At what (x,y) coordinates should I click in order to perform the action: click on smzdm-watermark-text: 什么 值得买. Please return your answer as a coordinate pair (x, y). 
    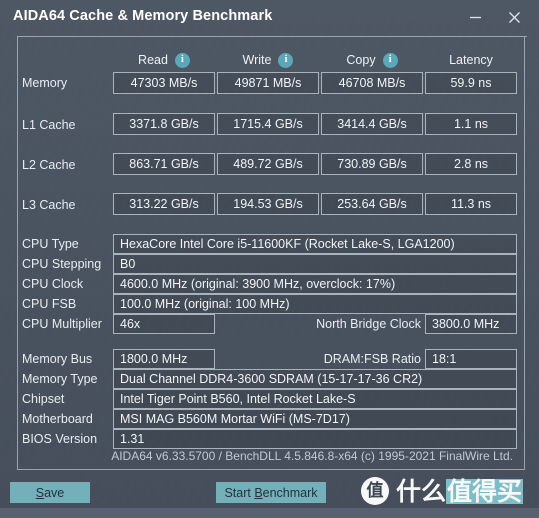
    Looking at the image, I should click on (460, 491).